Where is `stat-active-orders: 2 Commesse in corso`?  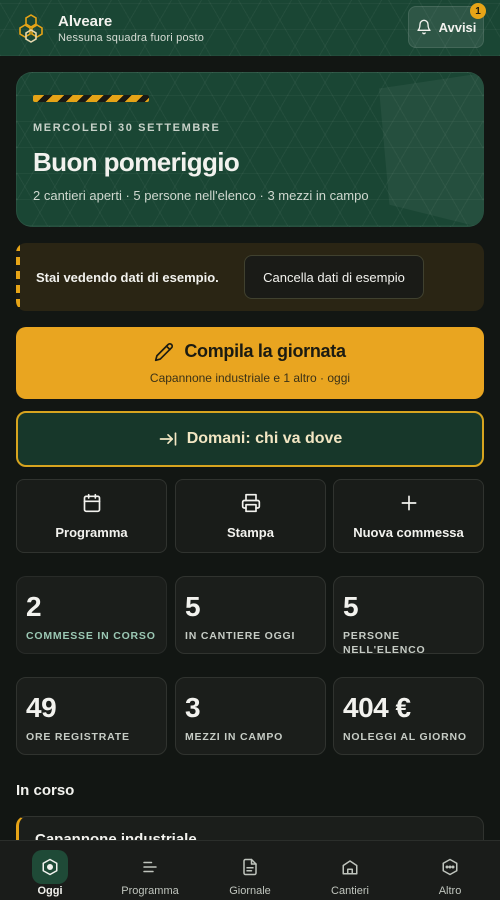 stat-active-orders: 2 Commesse in corso is located at coordinates (91, 615).